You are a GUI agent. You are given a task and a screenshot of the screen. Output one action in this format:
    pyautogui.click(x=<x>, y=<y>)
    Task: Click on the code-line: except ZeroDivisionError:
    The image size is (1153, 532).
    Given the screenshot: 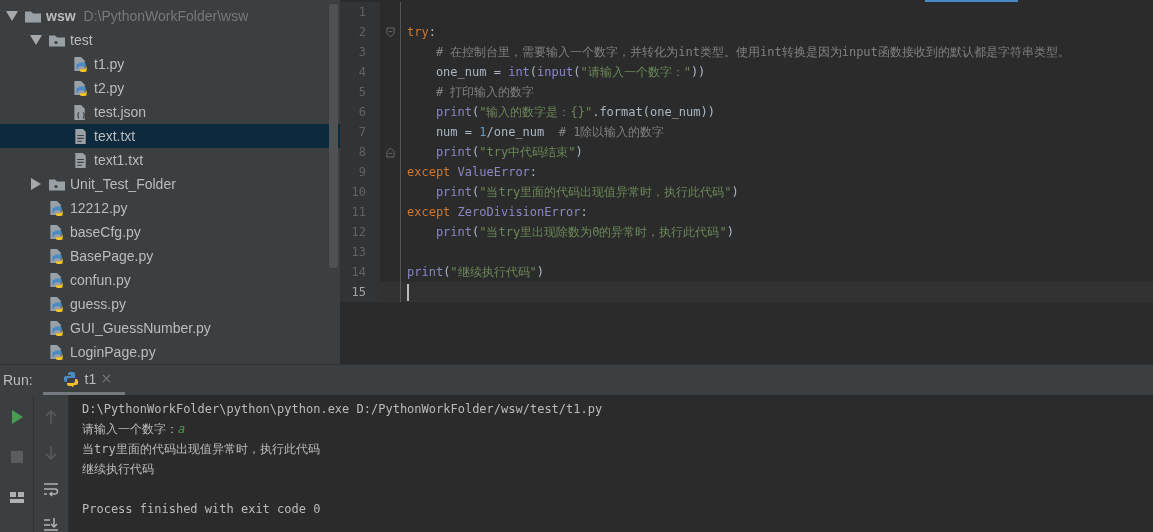 What is the action you would take?
    pyautogui.click(x=497, y=212)
    